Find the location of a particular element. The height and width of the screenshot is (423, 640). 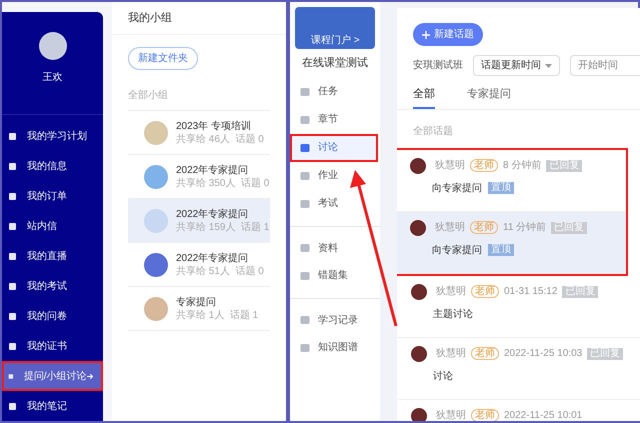

group-meta: 共享给 1人 话题 1 is located at coordinates (217, 315).